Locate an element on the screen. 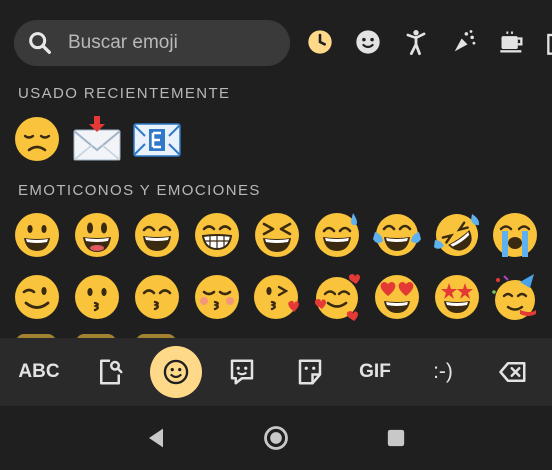  face-blowing-kiss-icon is located at coordinates (276, 297).